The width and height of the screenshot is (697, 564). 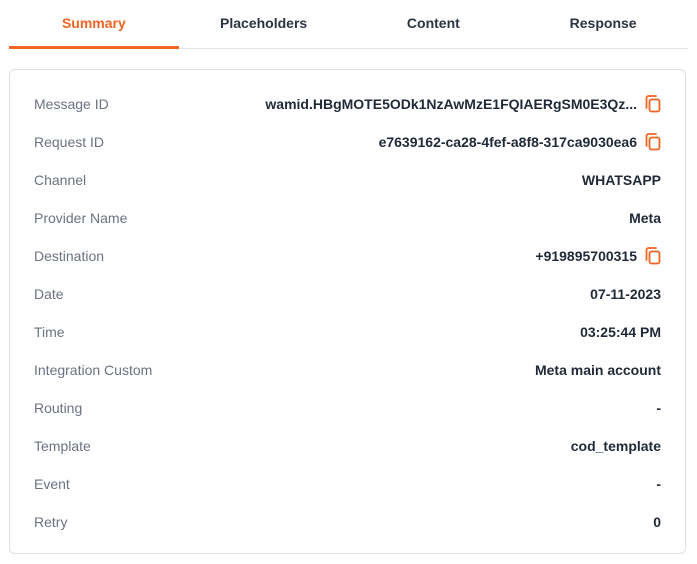 What do you see at coordinates (620, 332) in the screenshot?
I see `time-value: 03:25:44 PM` at bounding box center [620, 332].